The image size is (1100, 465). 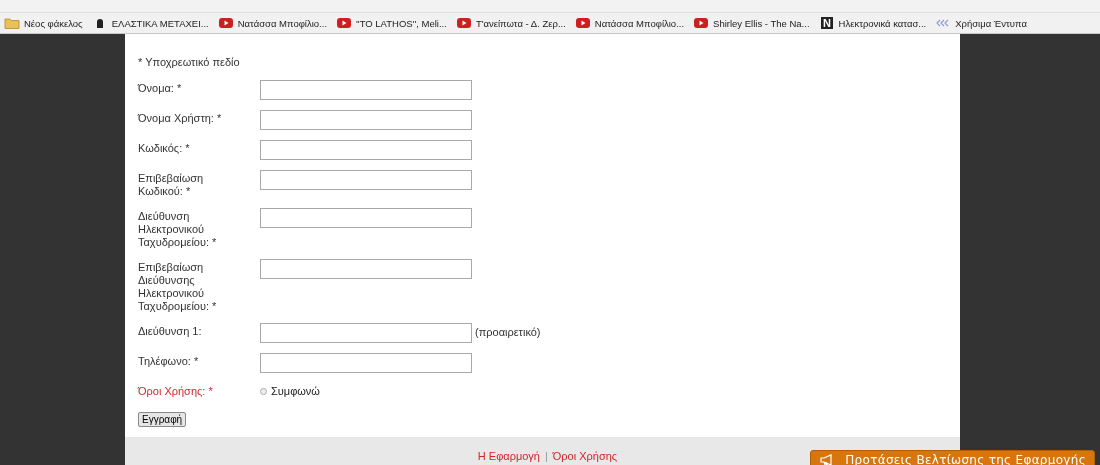 What do you see at coordinates (178, 286) in the screenshot?
I see `field-label: Επιβεβαίωση Διεύθυνσης Ηλεκτρονικού Ταχυδρομείου: *` at bounding box center [178, 286].